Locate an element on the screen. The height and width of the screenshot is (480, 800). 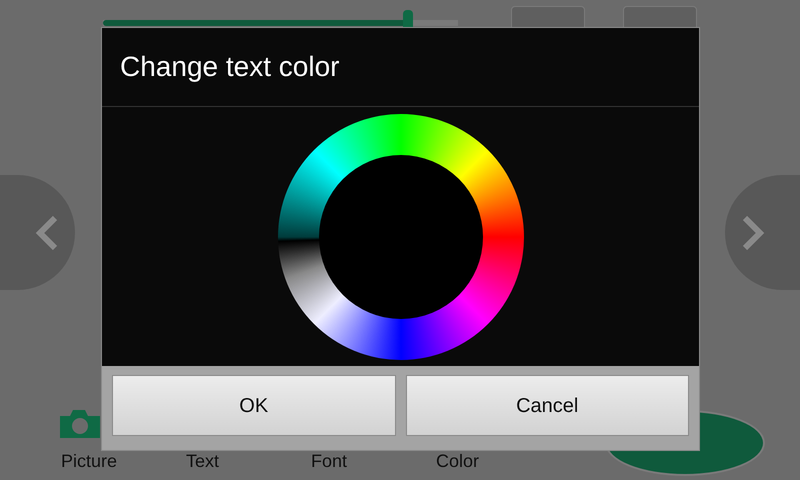
toolbar-label: Font is located at coordinates (329, 461).